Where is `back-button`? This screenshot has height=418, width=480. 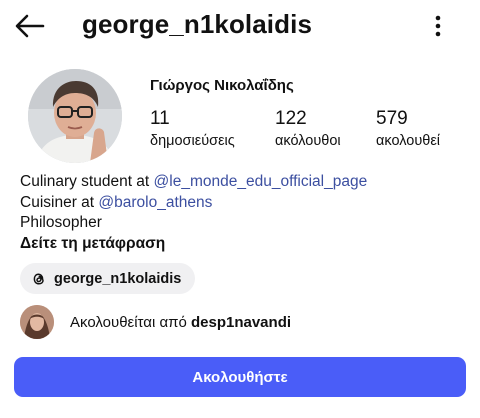
back-button is located at coordinates (30, 26).